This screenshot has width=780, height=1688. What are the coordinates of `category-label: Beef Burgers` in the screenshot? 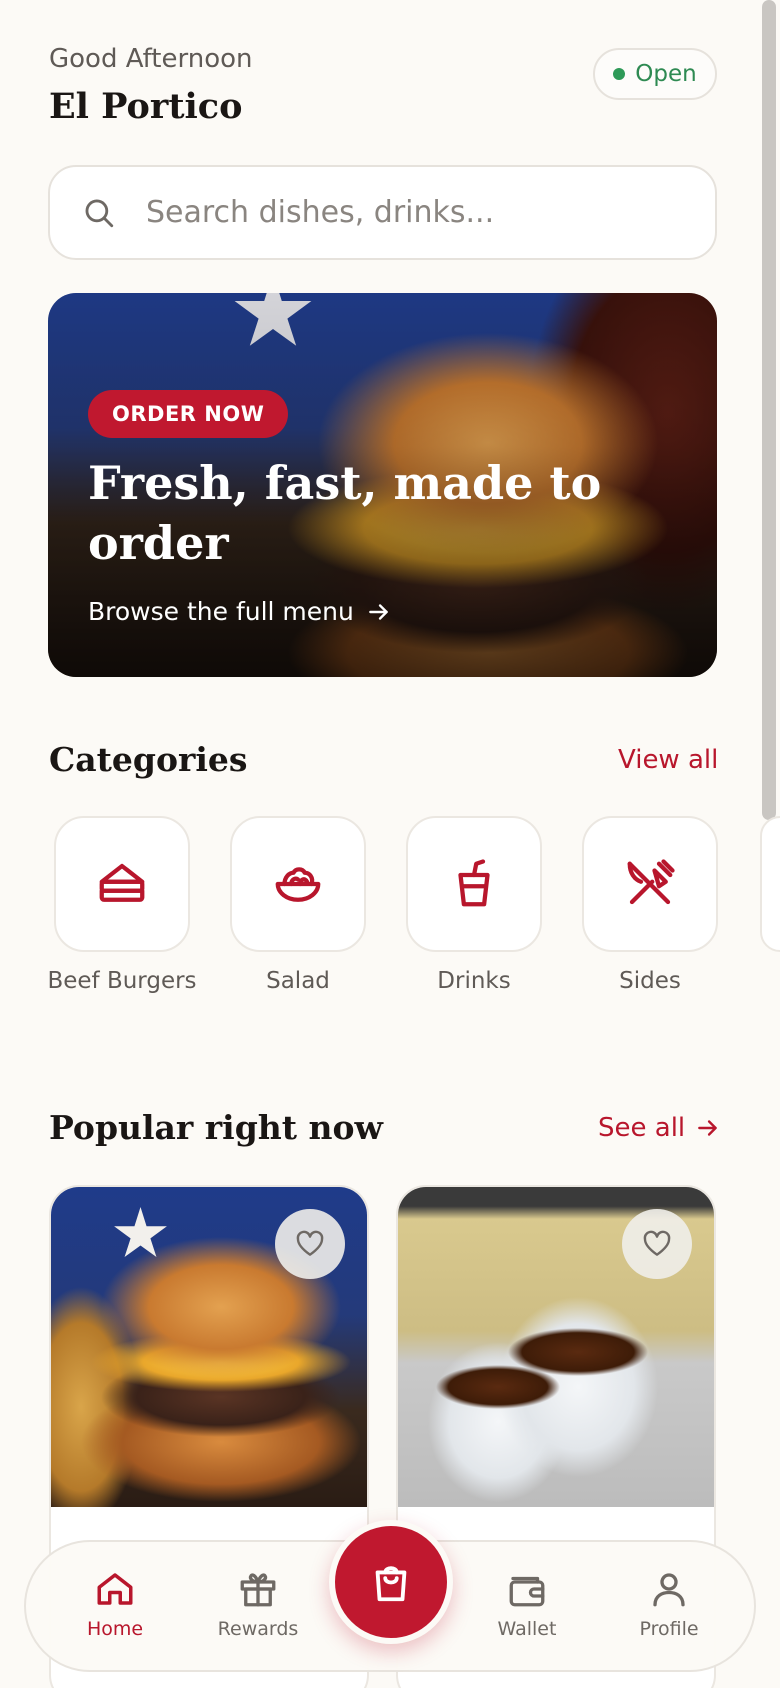 It's located at (122, 981).